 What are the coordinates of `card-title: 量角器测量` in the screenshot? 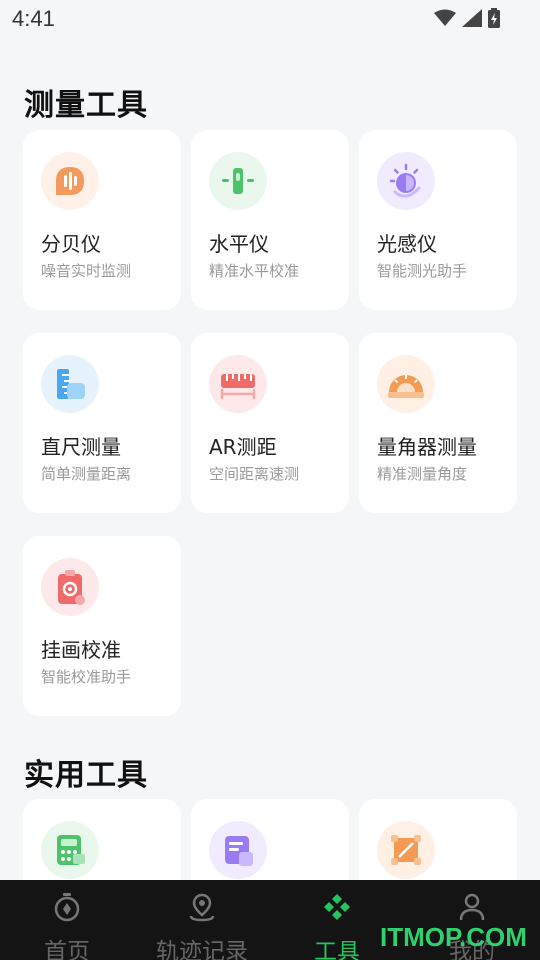 It's located at (427, 447).